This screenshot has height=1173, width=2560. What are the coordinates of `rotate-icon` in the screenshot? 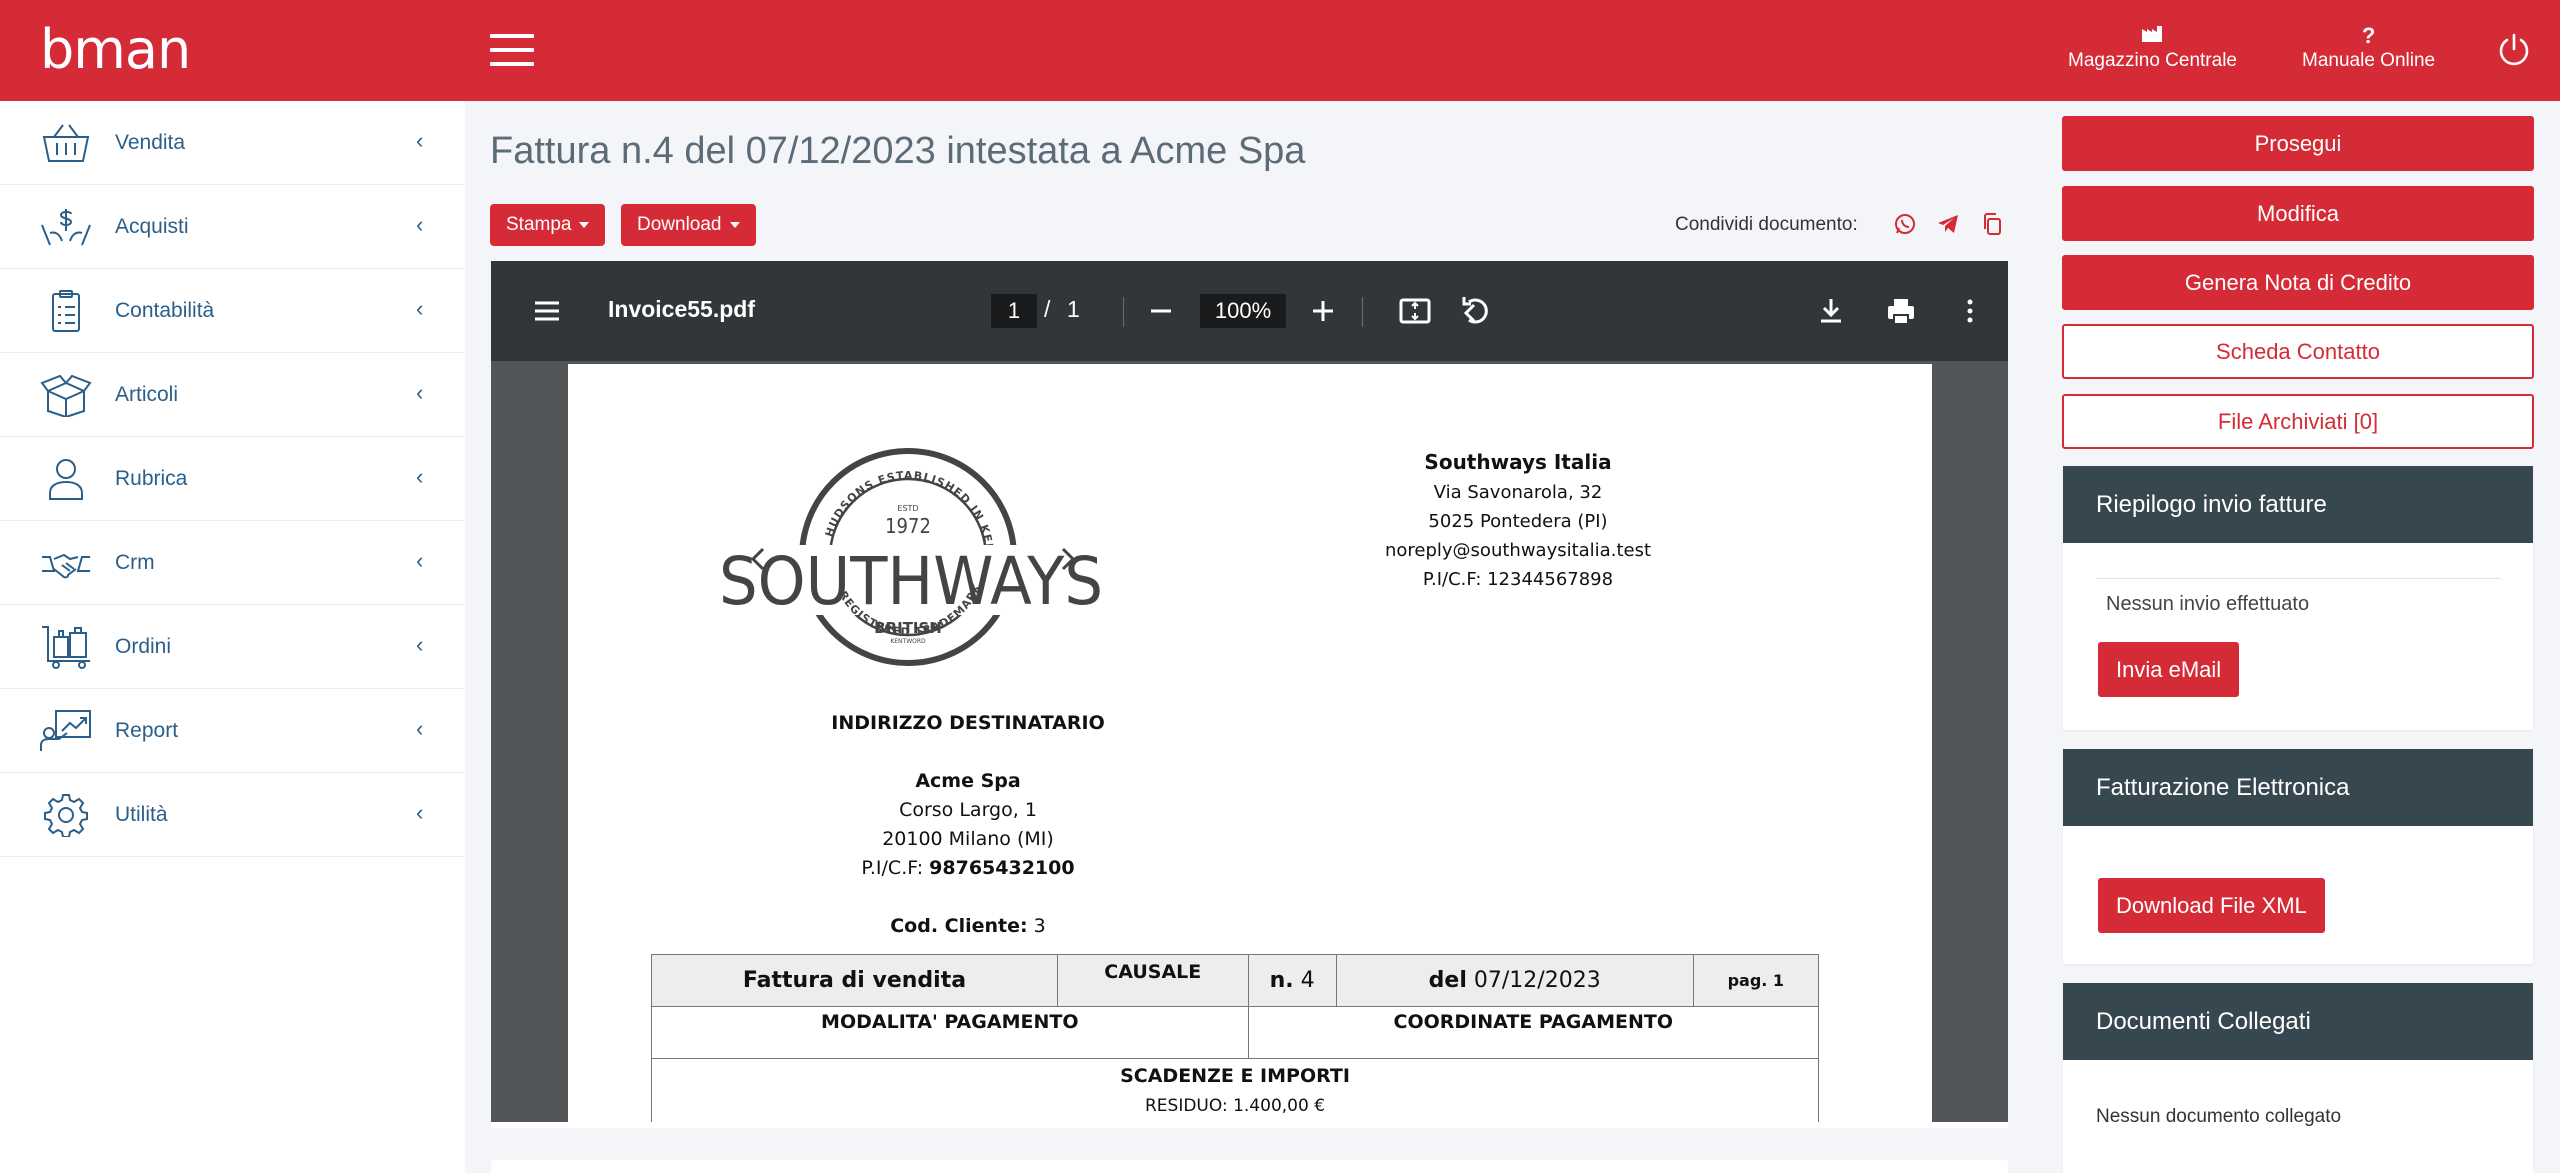 It's located at (1476, 311).